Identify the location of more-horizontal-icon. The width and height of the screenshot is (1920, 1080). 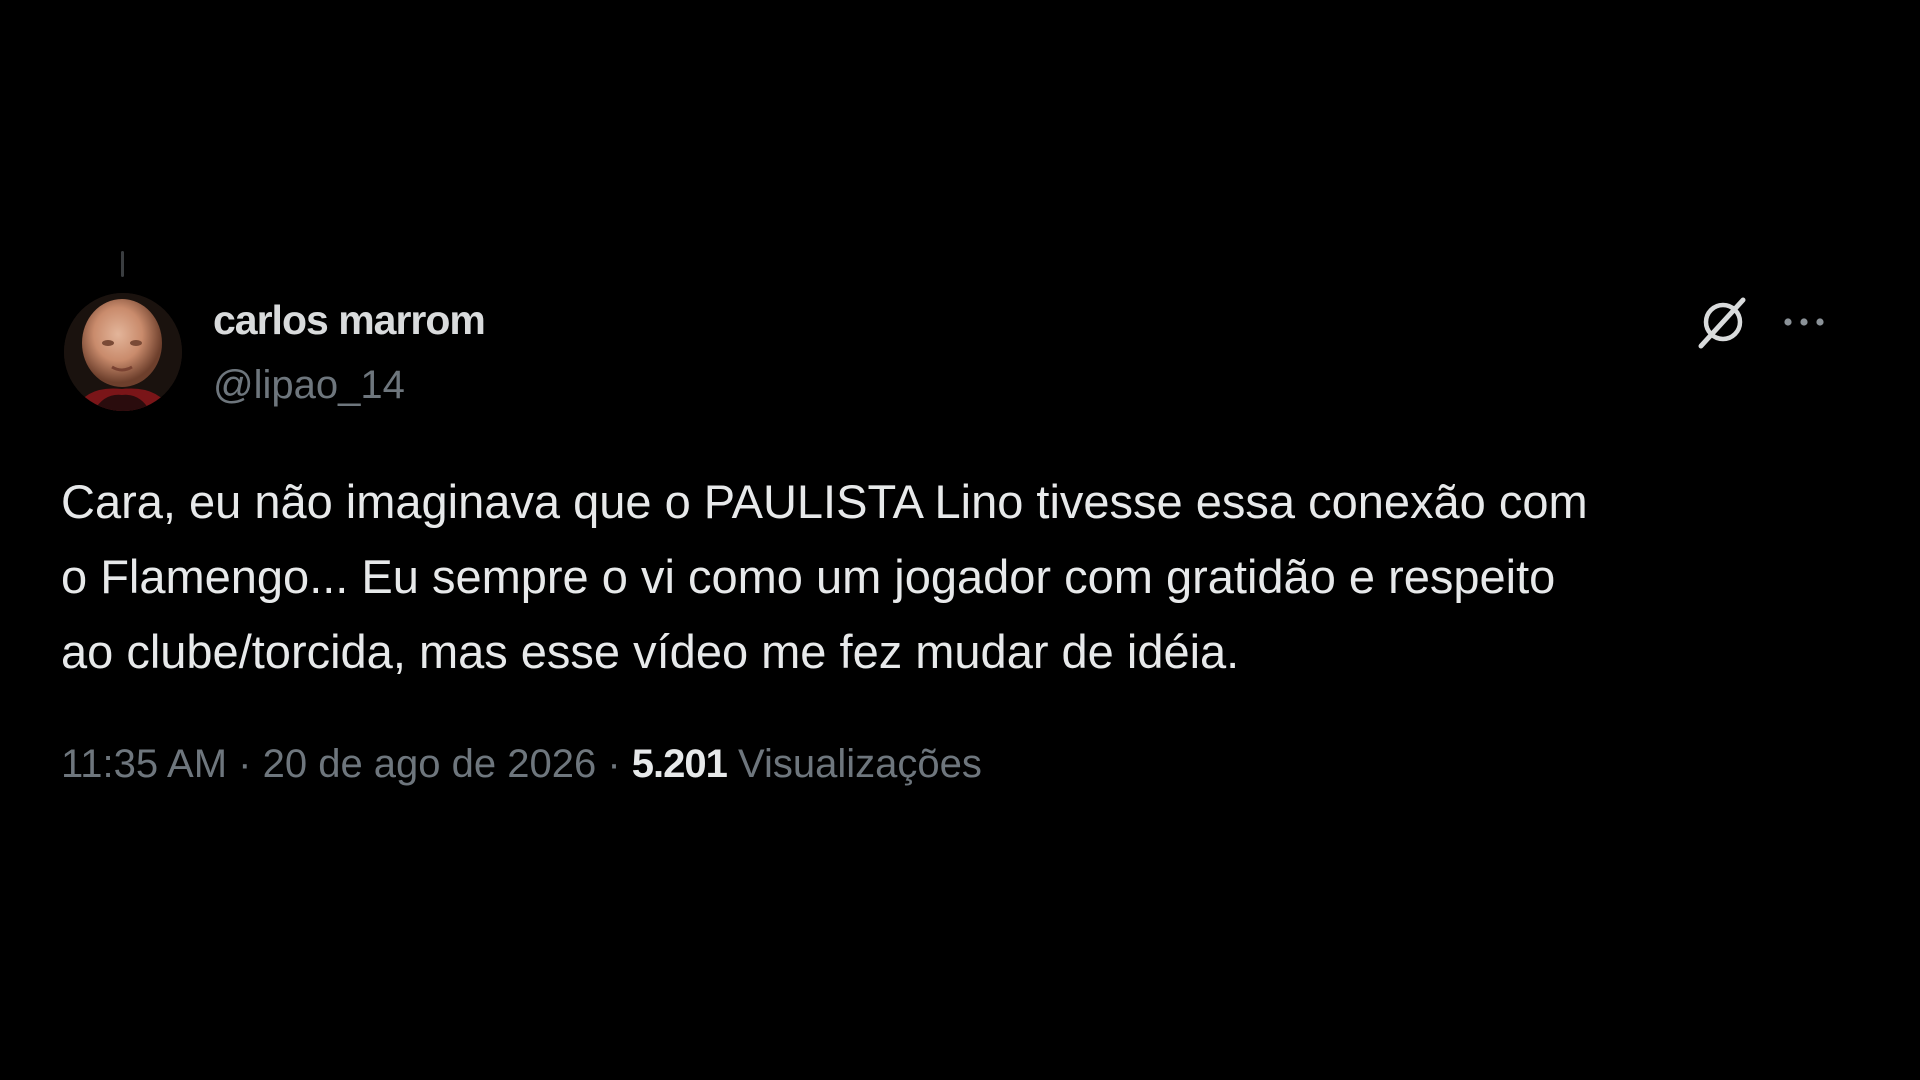
(1804, 322).